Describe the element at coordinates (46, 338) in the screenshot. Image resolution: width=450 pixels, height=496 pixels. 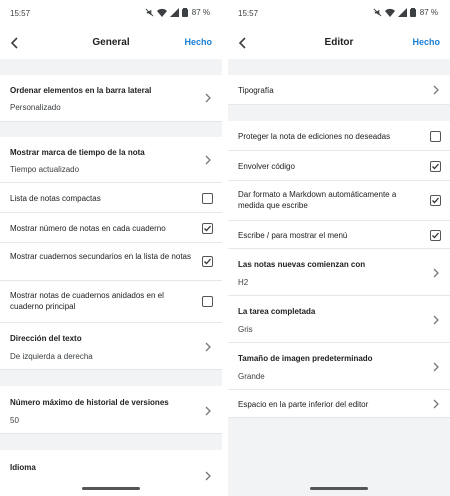
I see `setting-title: Dirección del texto` at that location.